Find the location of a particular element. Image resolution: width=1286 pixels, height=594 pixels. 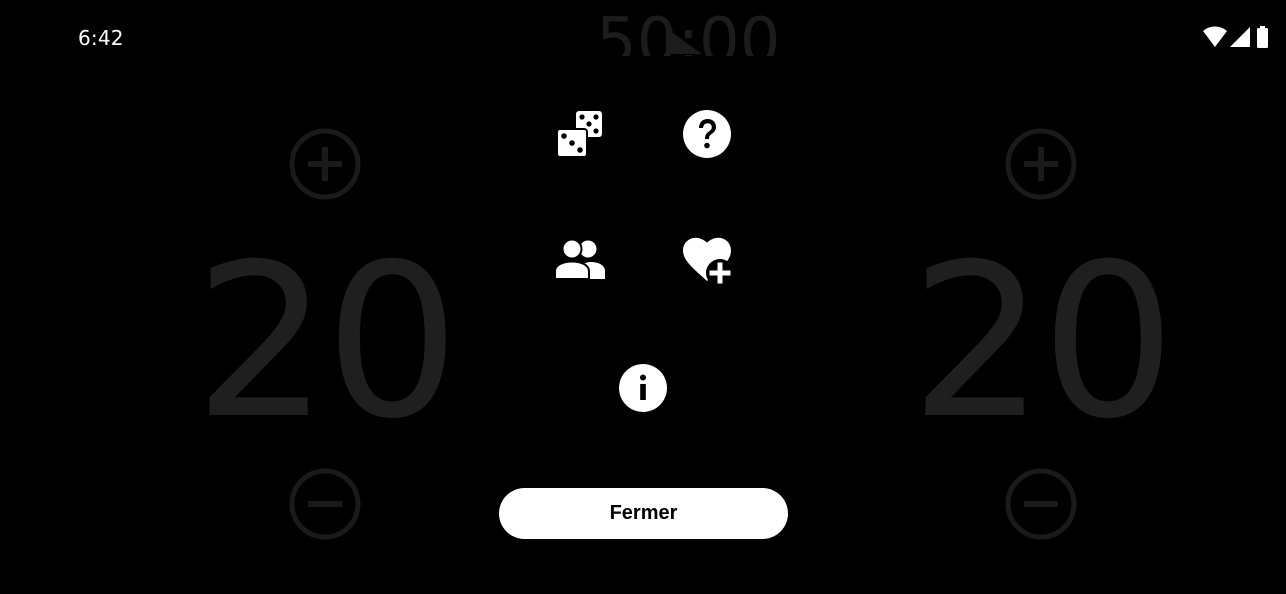

players-icon is located at coordinates (580, 259).